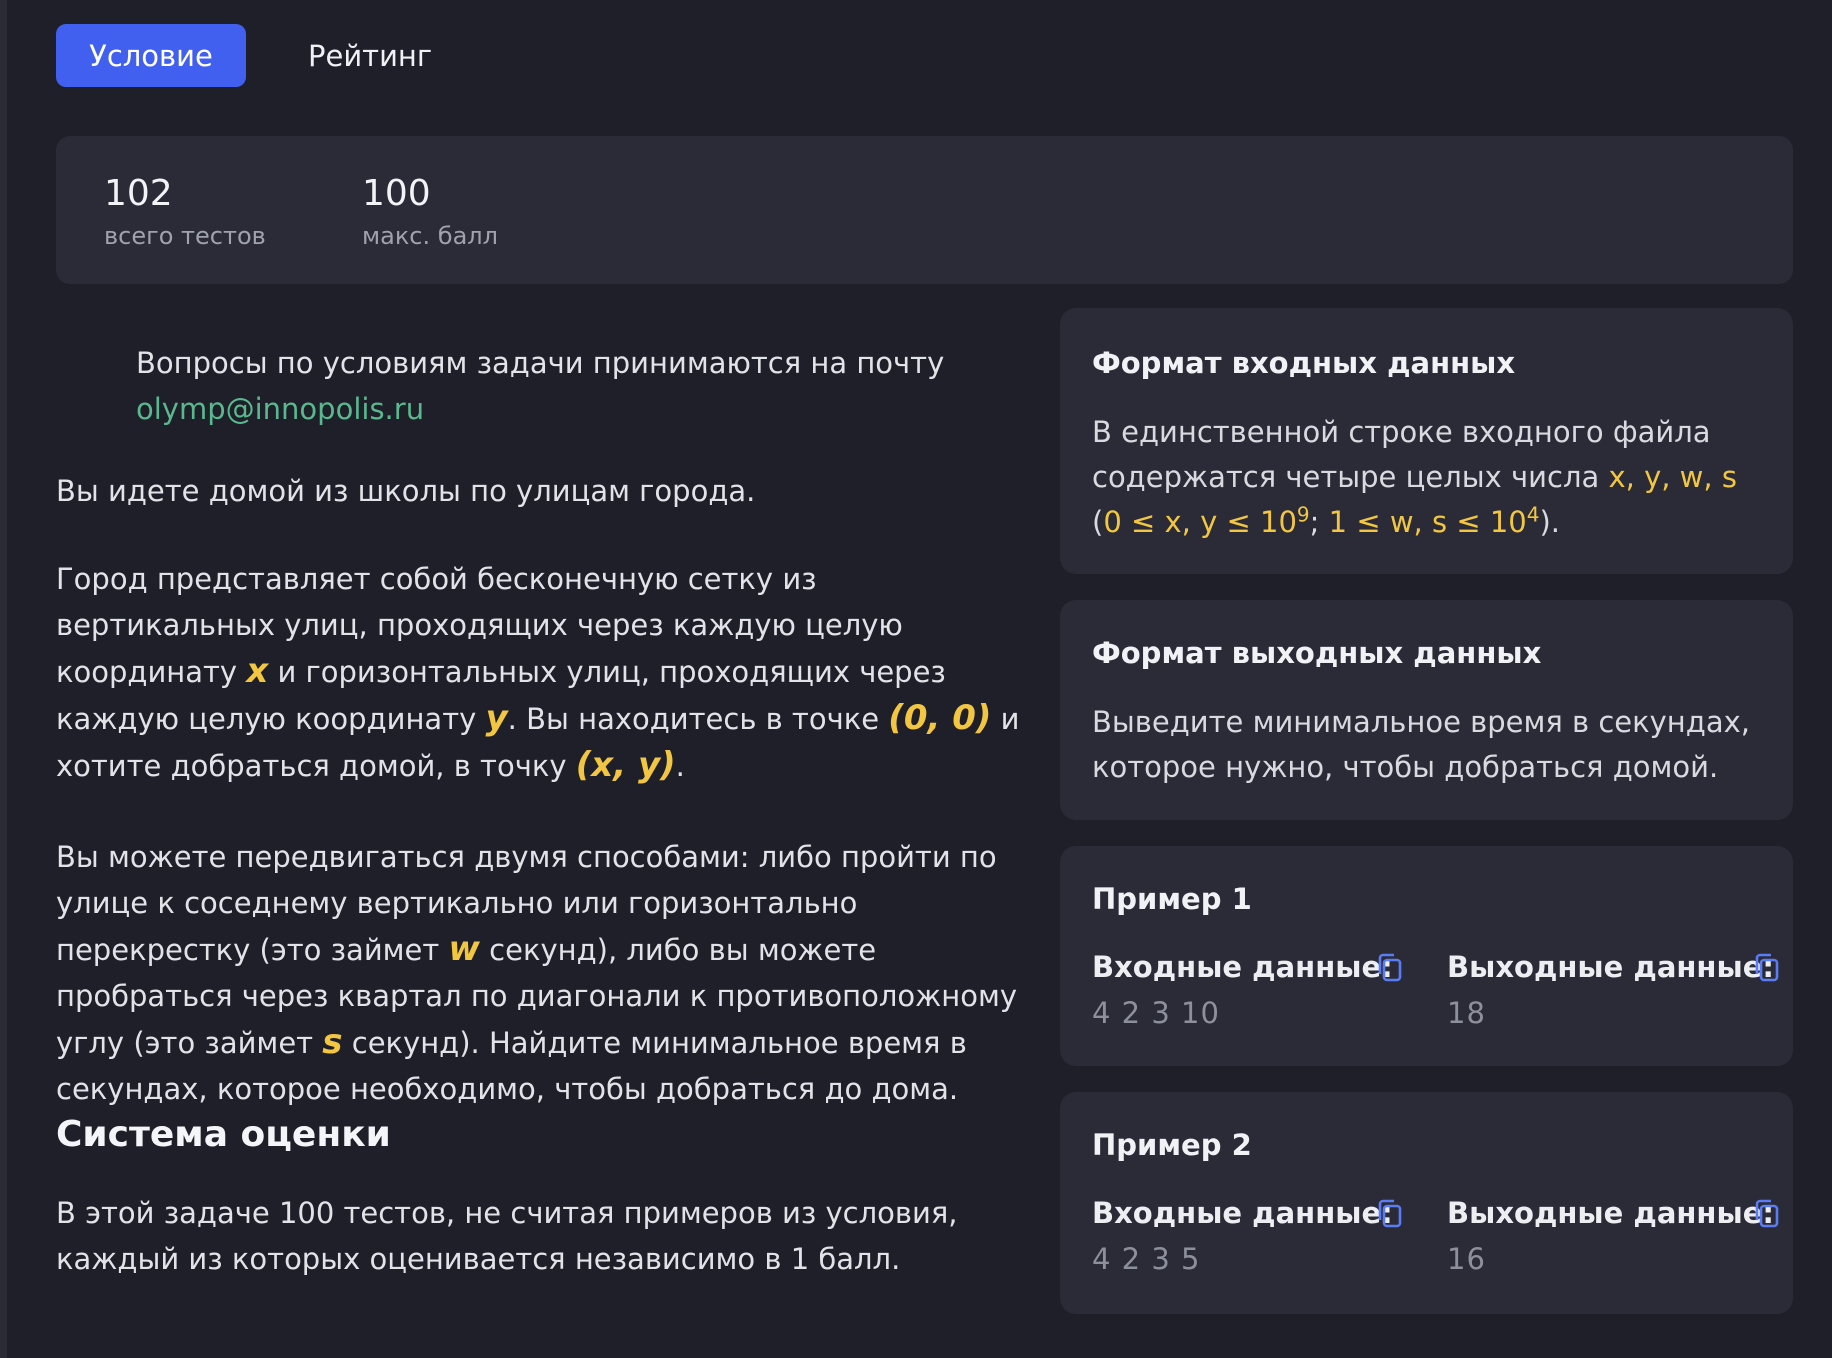 The image size is (1832, 1358). What do you see at coordinates (185, 212) in the screenshot?
I see `stat-tests: 102 всего тестов` at bounding box center [185, 212].